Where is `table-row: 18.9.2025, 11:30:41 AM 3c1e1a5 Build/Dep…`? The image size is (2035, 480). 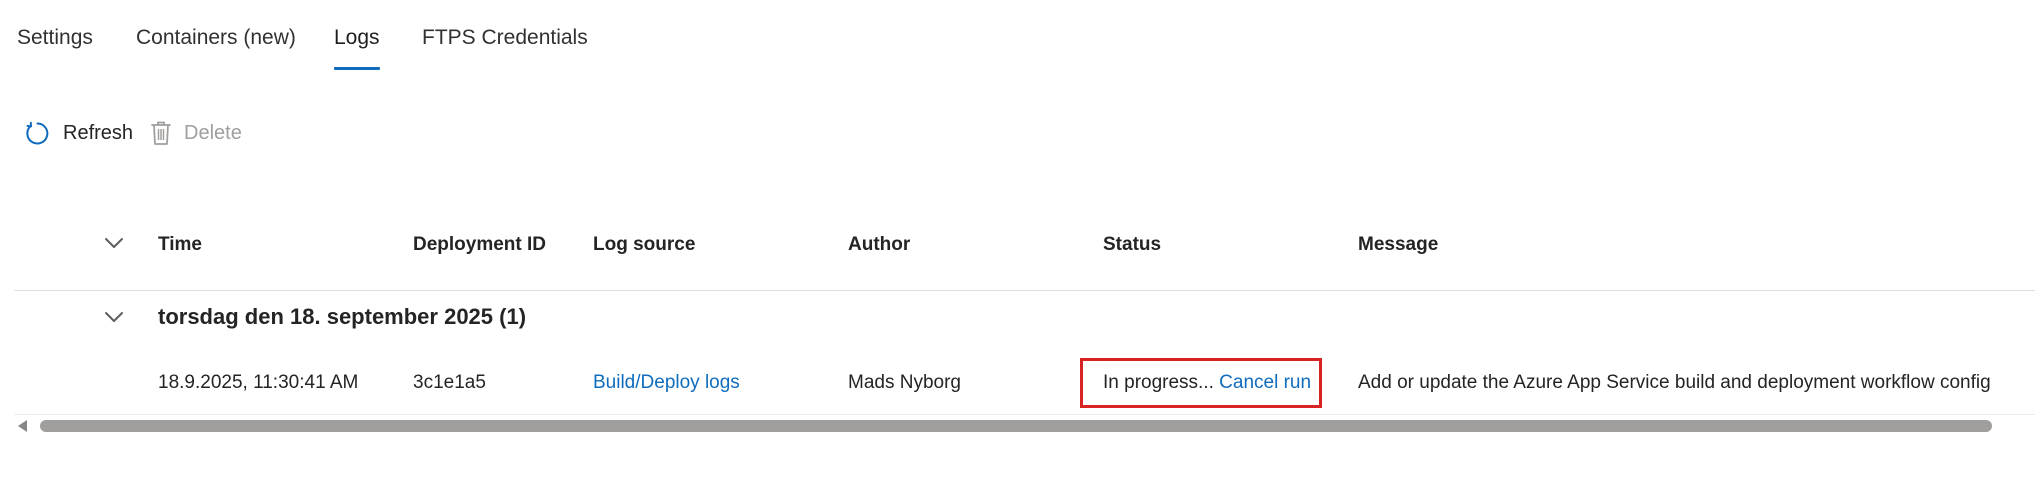 table-row: 18.9.2025, 11:30:41 AM 3c1e1a5 Build/Dep… is located at coordinates (1024, 386).